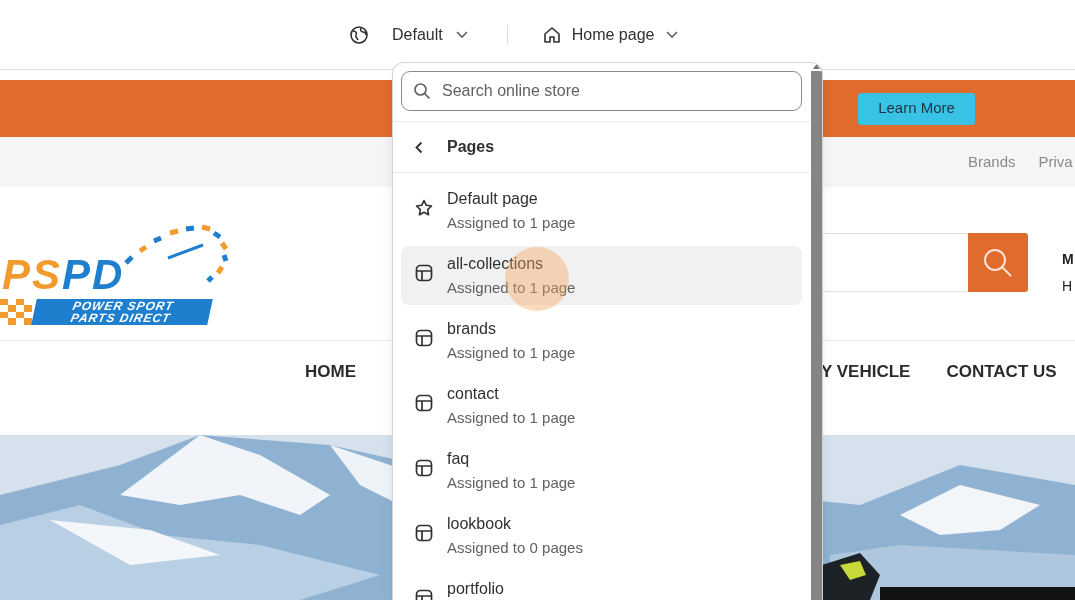 The height and width of the screenshot is (600, 1075). Describe the element at coordinates (866, 372) in the screenshot. I see `nav-link: Y VEHICLE` at that location.